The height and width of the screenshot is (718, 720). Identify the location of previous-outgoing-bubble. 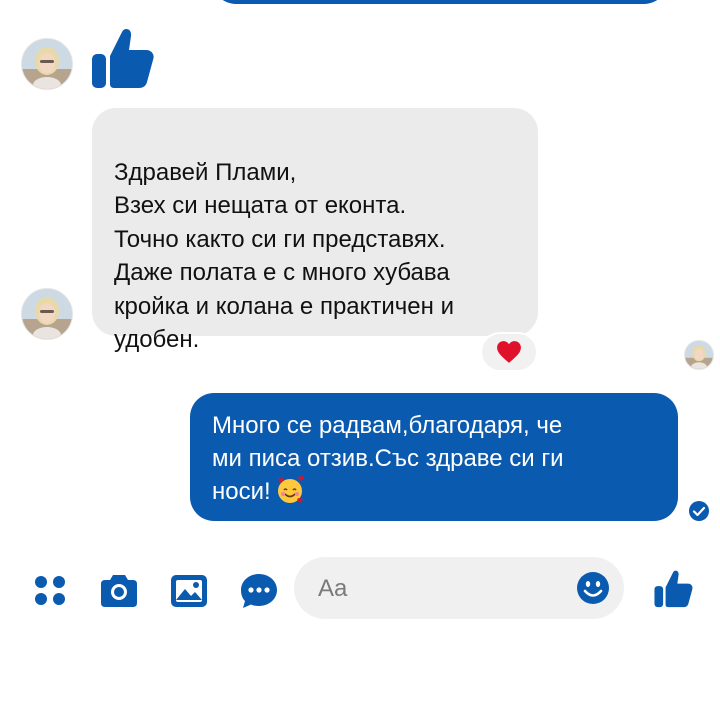
(440, 2).